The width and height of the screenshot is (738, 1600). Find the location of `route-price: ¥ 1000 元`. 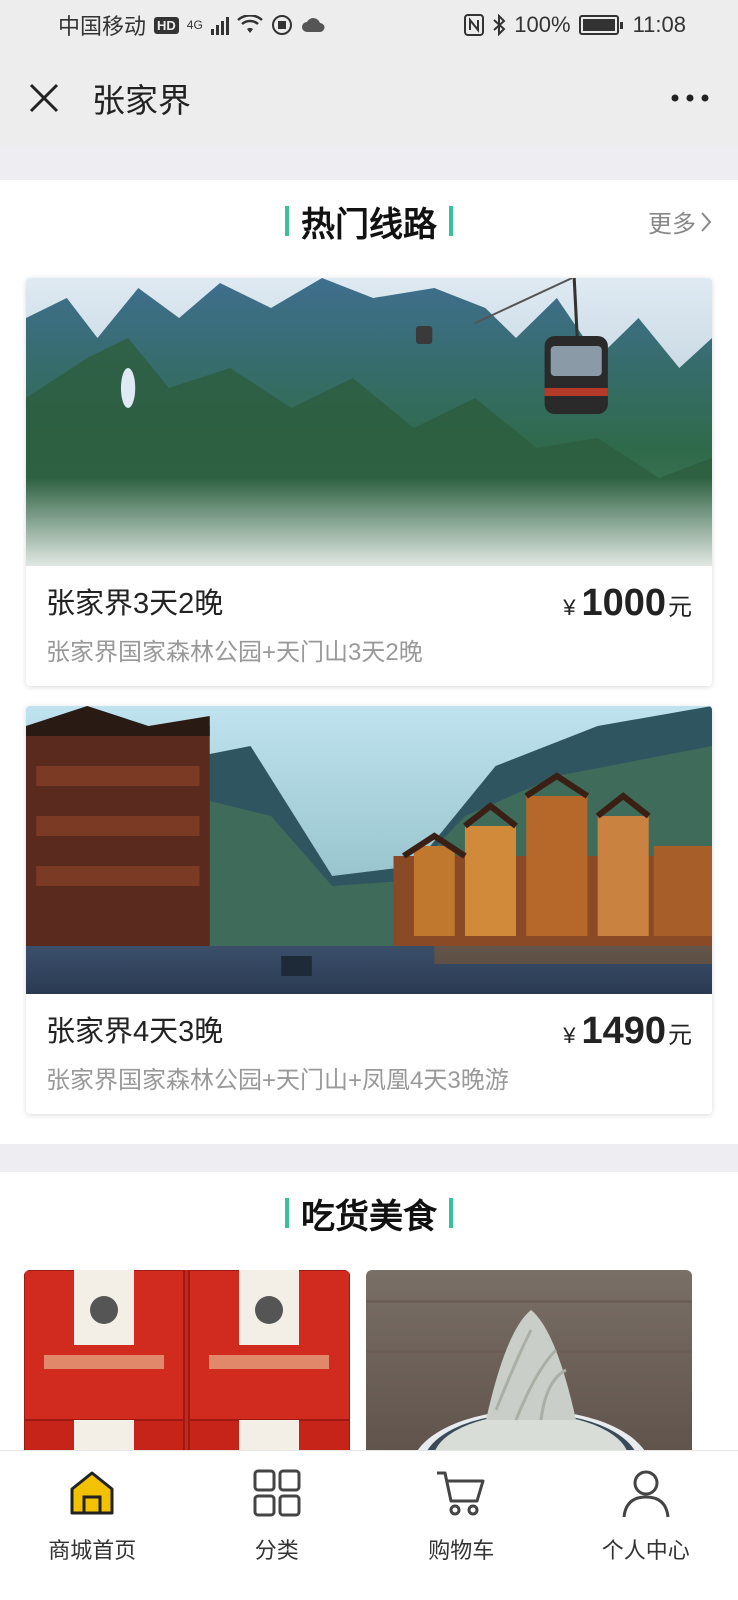

route-price: ¥ 1000 元 is located at coordinates (627, 603).